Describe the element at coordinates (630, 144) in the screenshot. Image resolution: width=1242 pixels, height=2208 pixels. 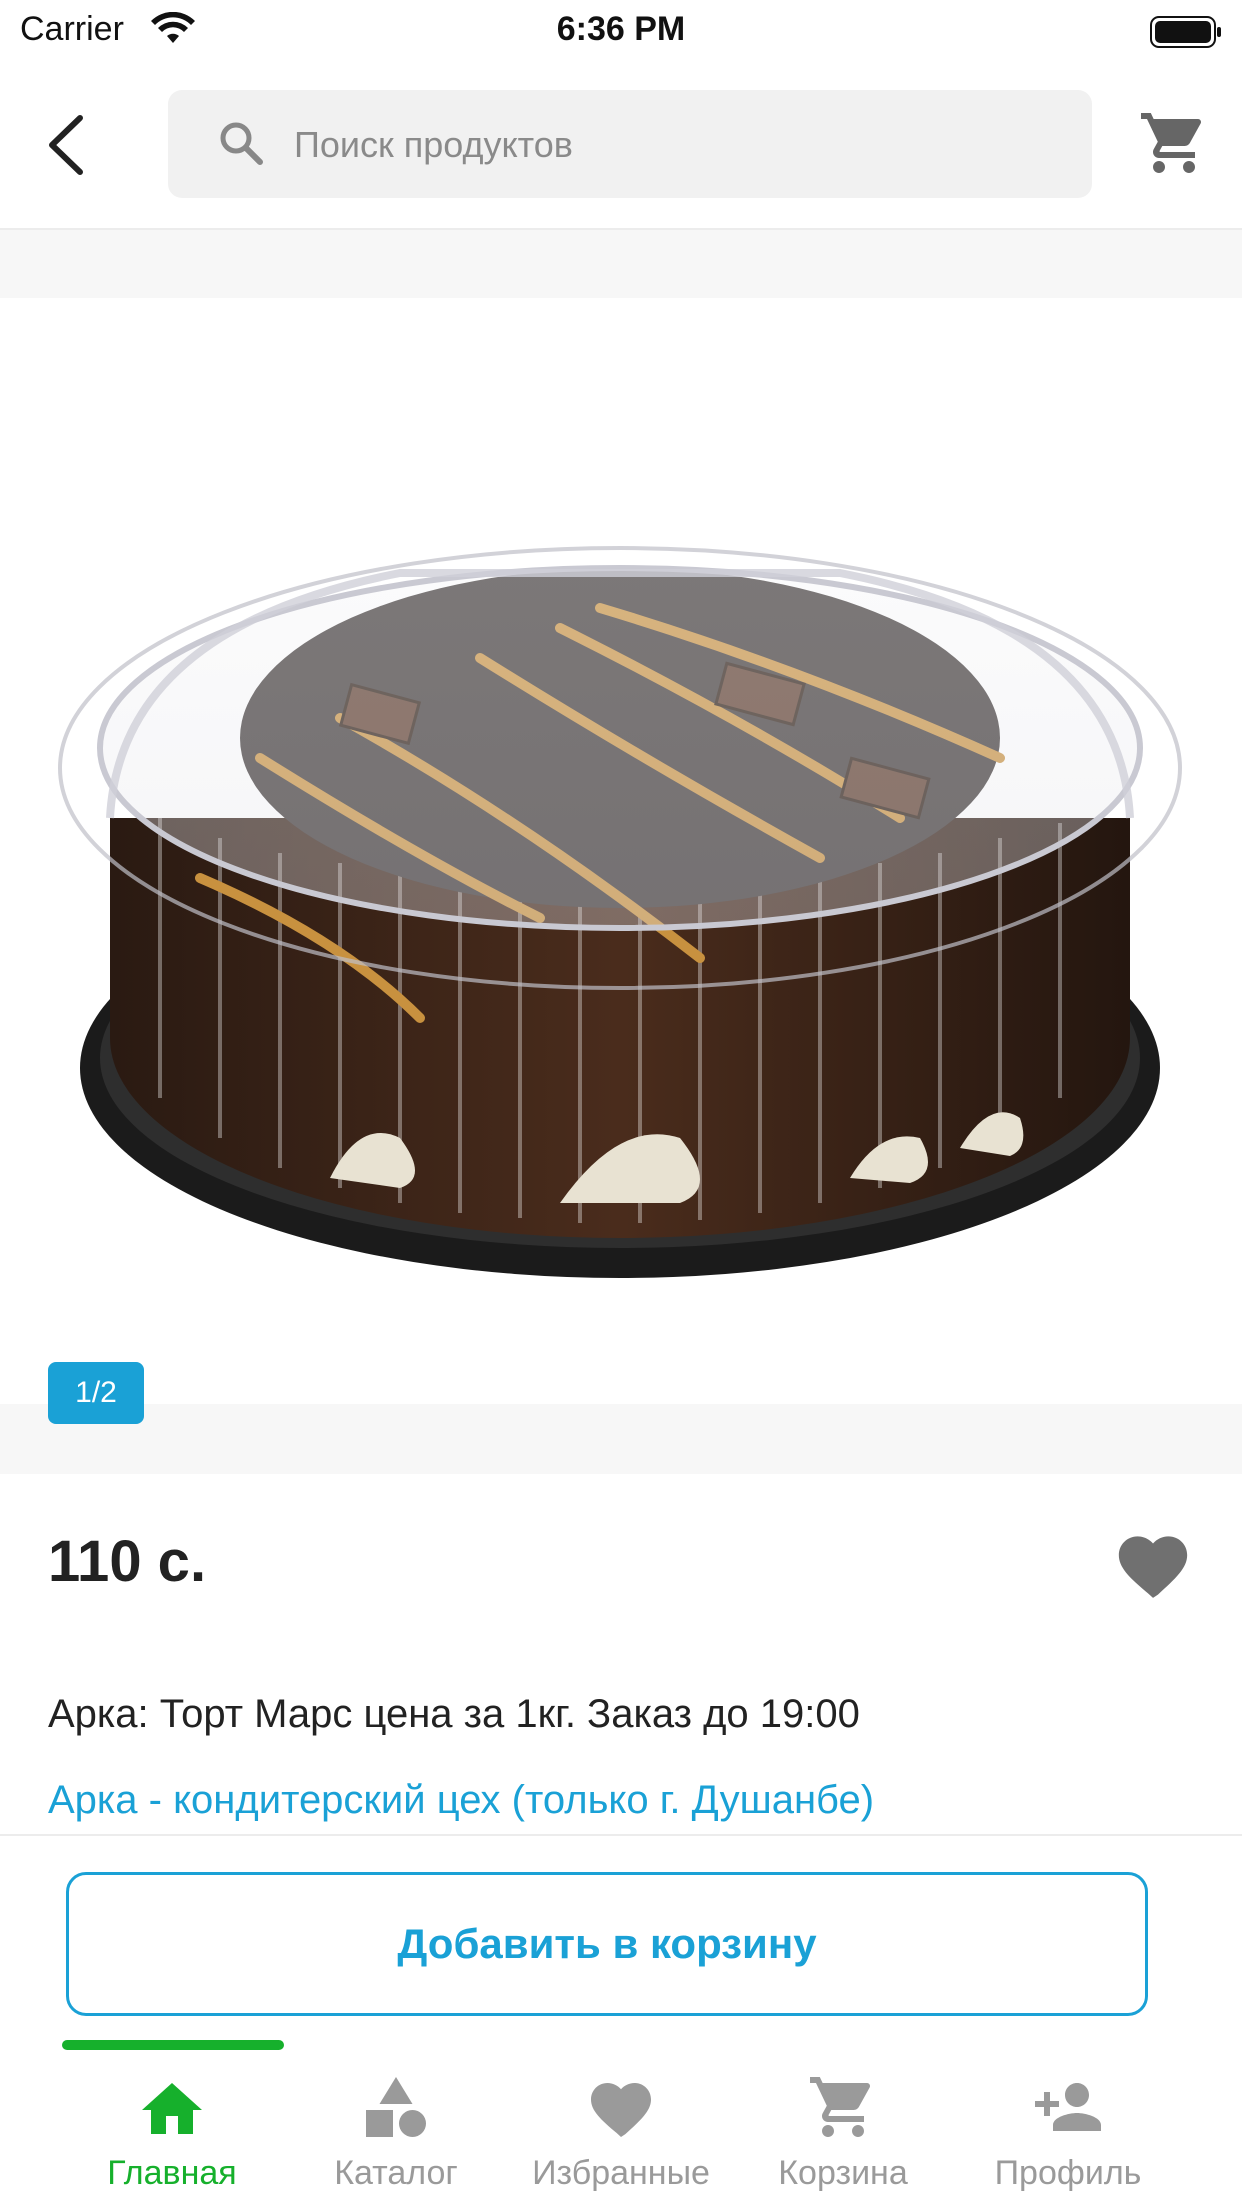
I see `search-input: Поиск продуктов` at that location.